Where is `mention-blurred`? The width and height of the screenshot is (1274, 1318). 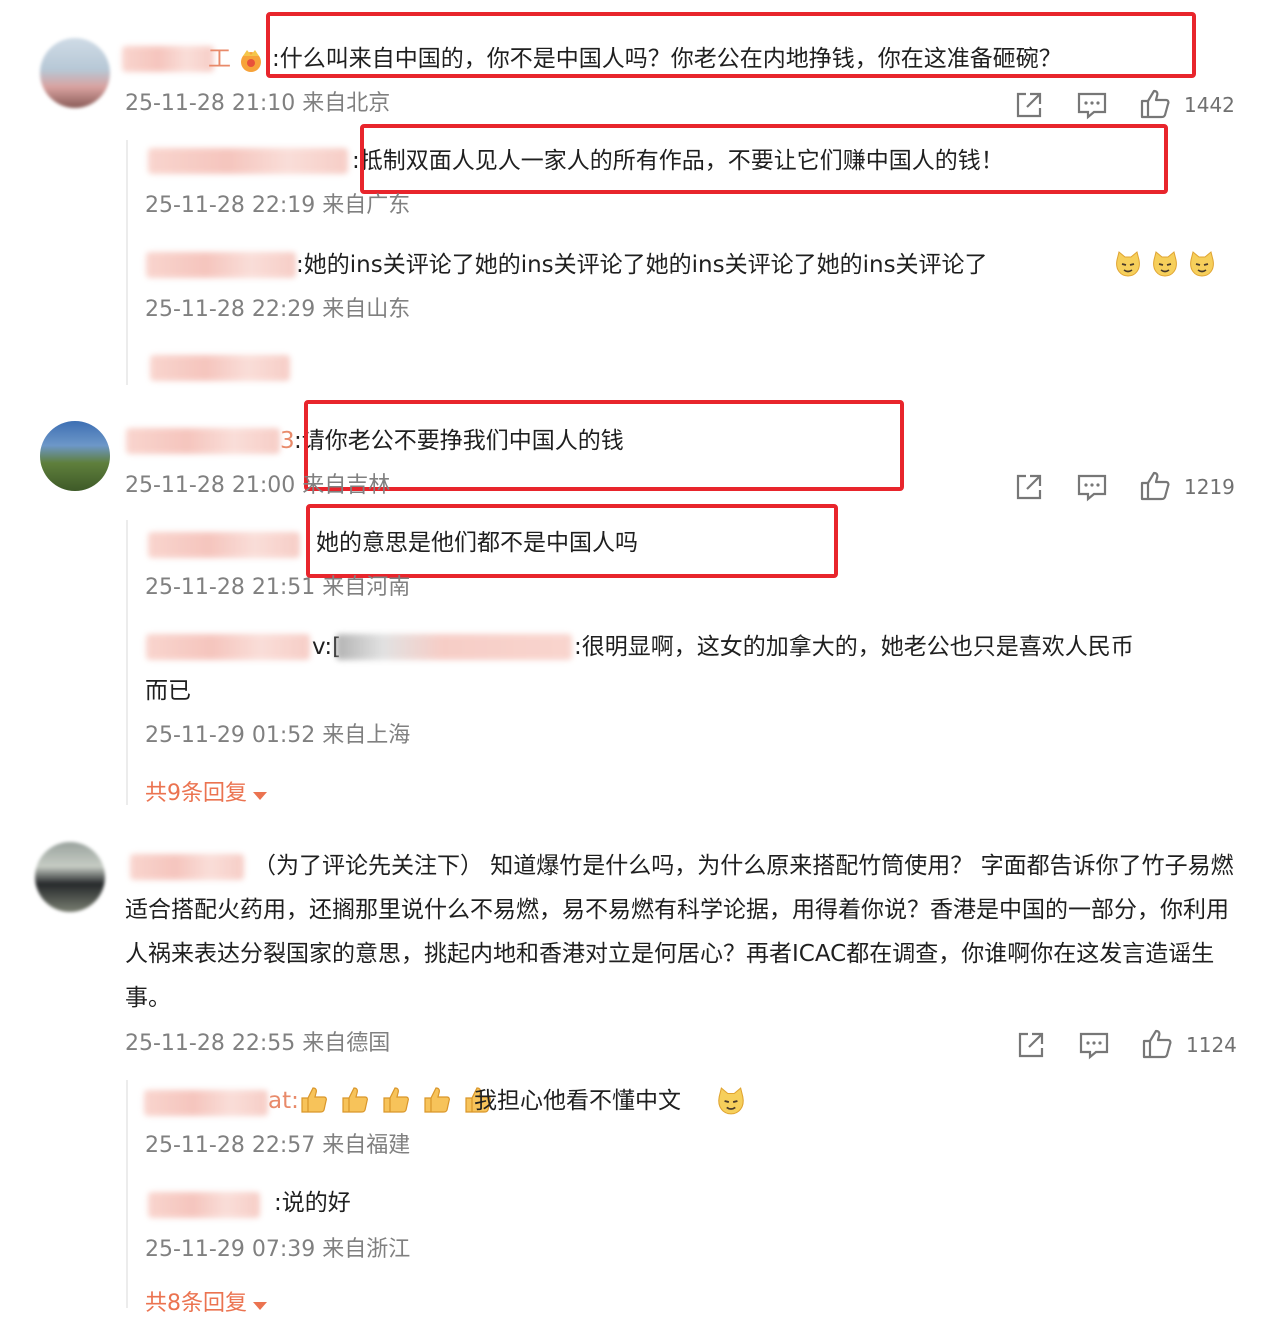 mention-blurred is located at coordinates (454, 647).